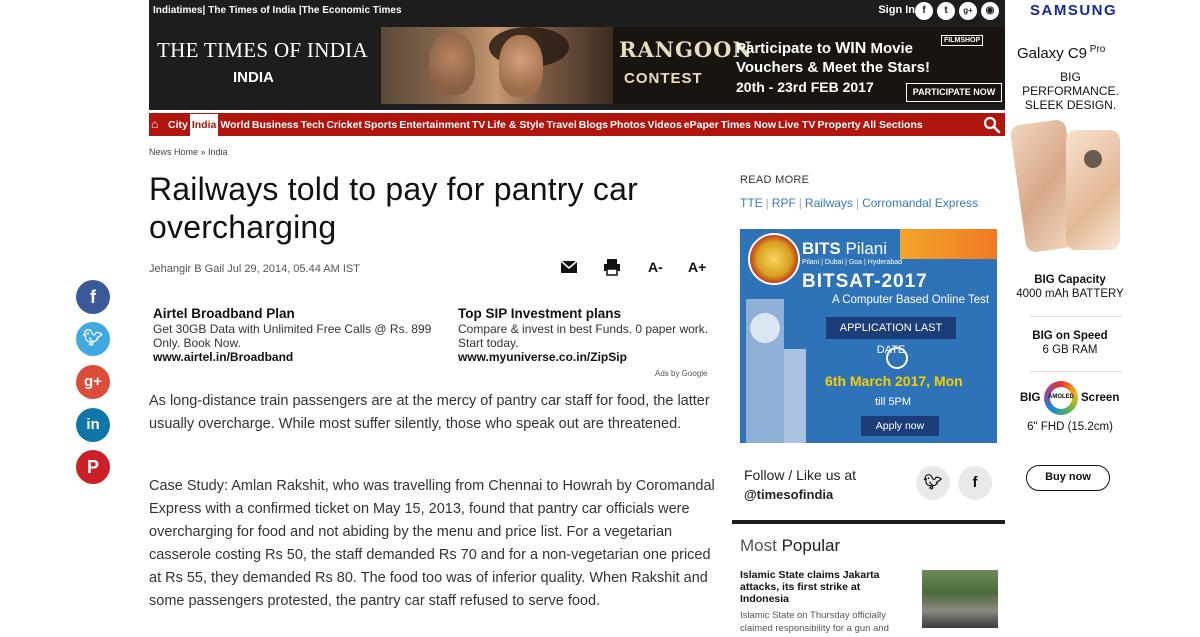 The image size is (1200, 637). What do you see at coordinates (478, 125) in the screenshot?
I see `nav-item-tv: TV` at bounding box center [478, 125].